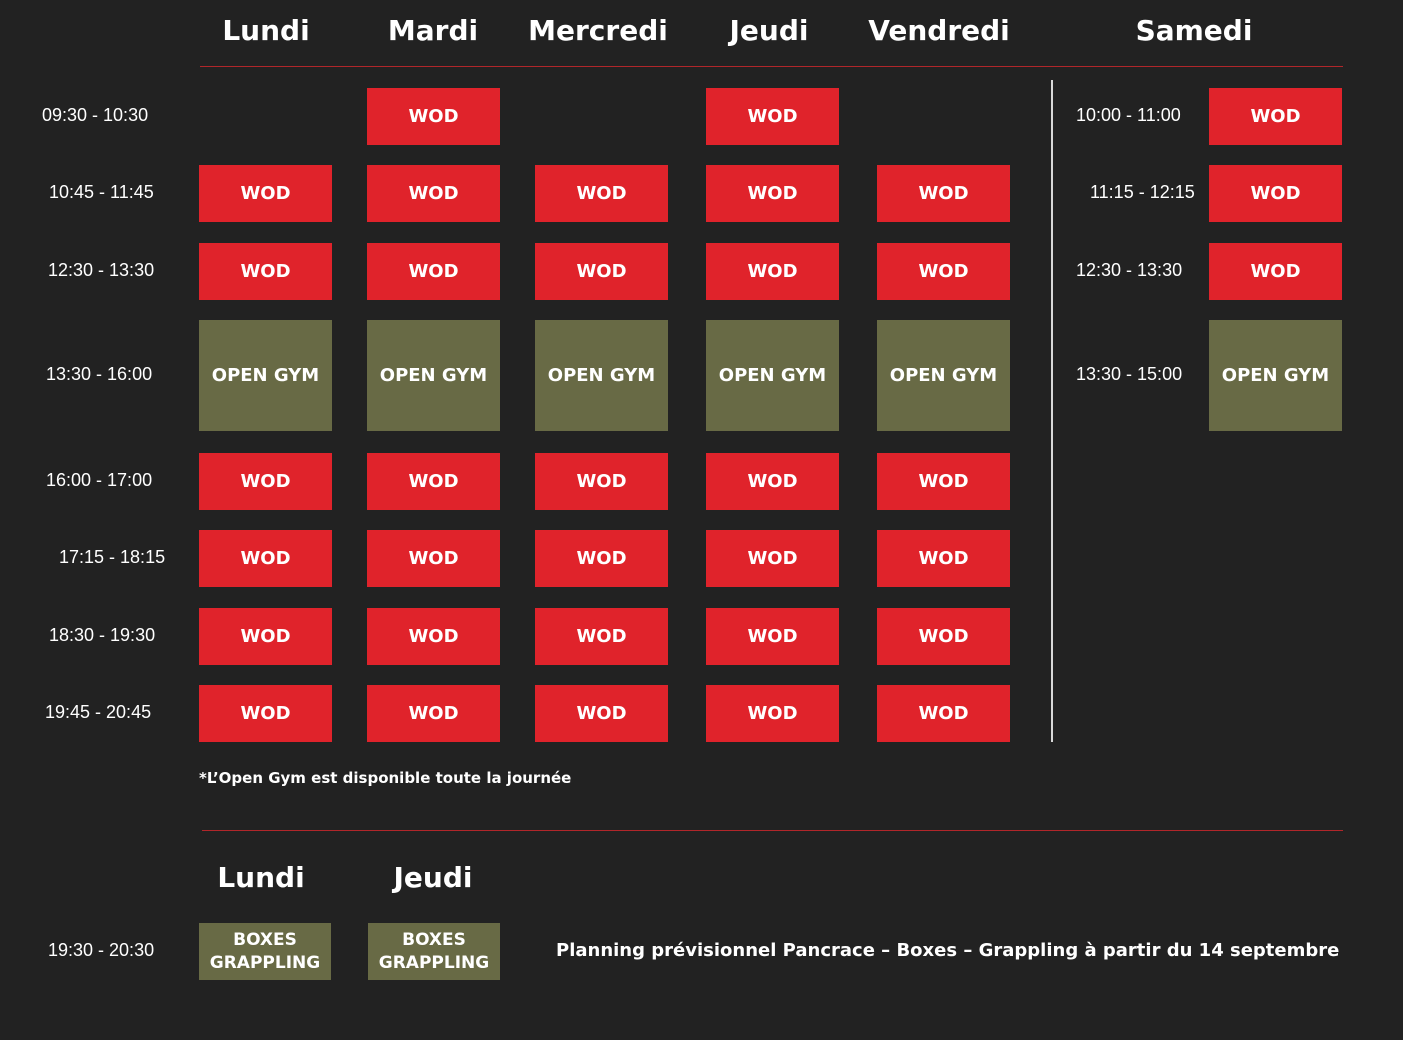  I want to click on header-vendredi: Vendredi, so click(939, 30).